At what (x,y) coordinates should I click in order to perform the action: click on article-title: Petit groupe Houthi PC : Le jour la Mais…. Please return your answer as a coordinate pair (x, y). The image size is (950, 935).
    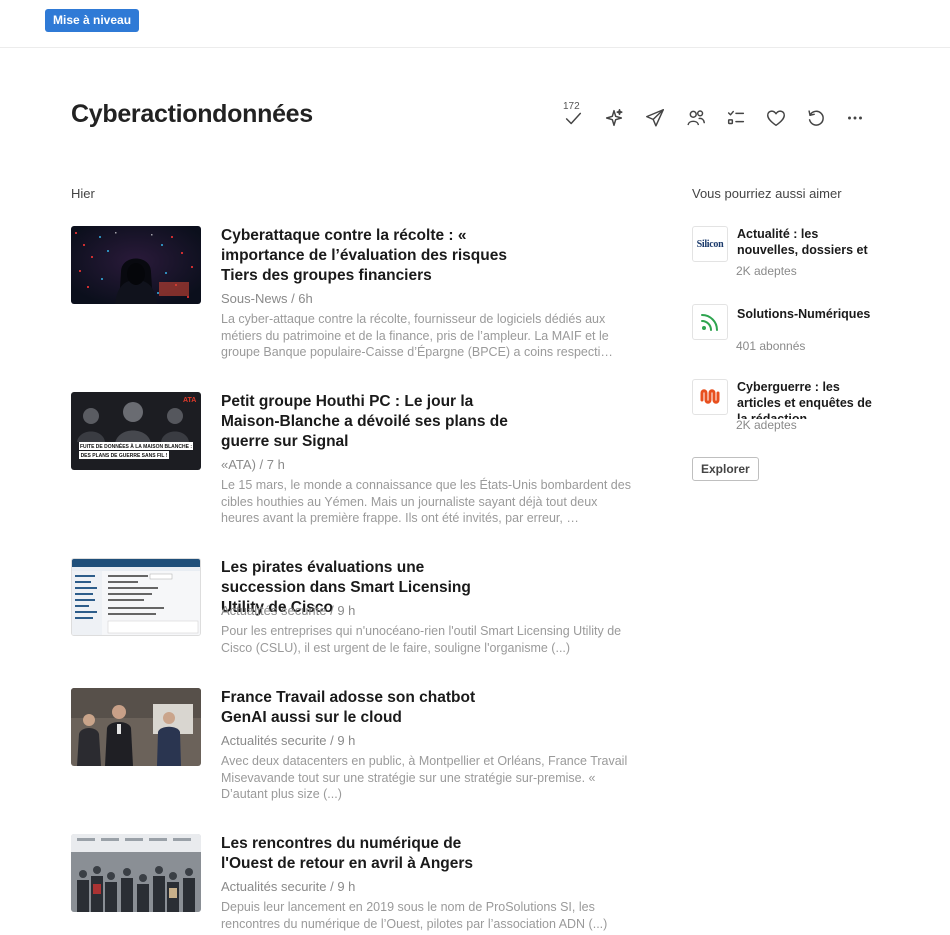
    Looking at the image, I should click on (366, 422).